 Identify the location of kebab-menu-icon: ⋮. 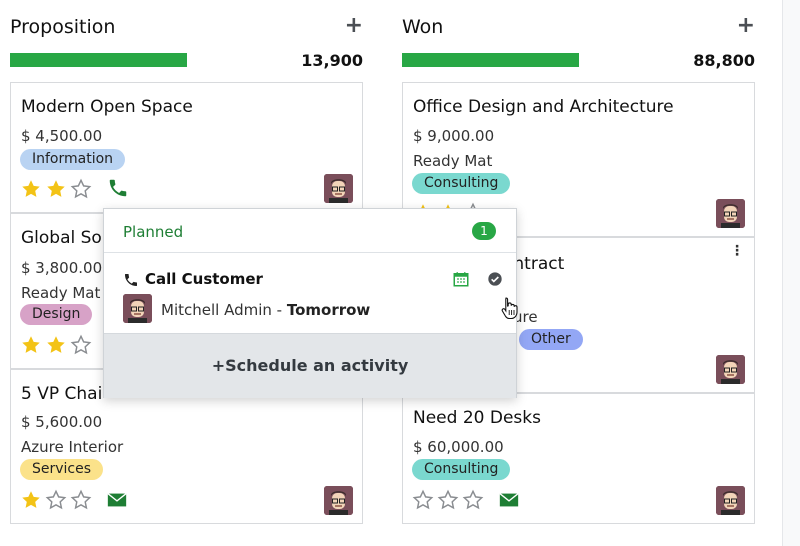
(737, 251).